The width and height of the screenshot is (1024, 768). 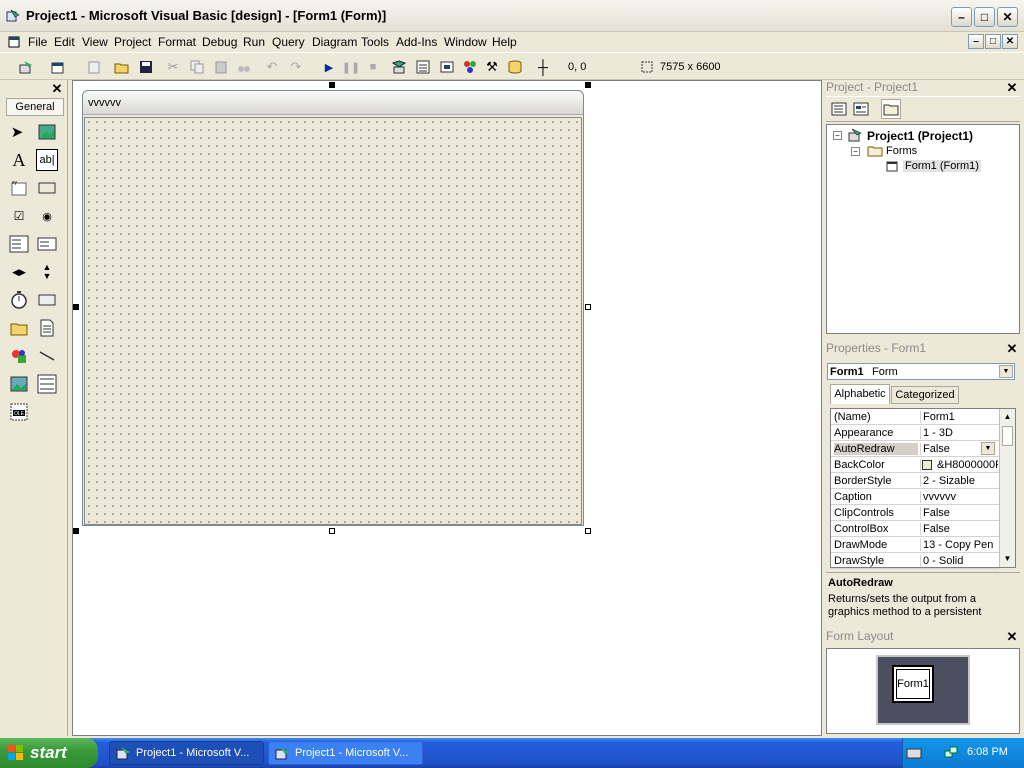 What do you see at coordinates (837, 135) in the screenshot?
I see `tree-collapse-toggle: −` at bounding box center [837, 135].